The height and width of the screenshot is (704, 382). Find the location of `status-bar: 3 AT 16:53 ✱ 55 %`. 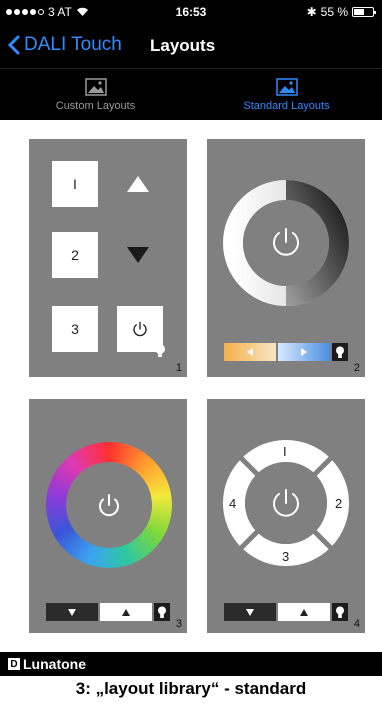

status-bar: 3 AT 16:53 ✱ 55 % is located at coordinates (191, 12).